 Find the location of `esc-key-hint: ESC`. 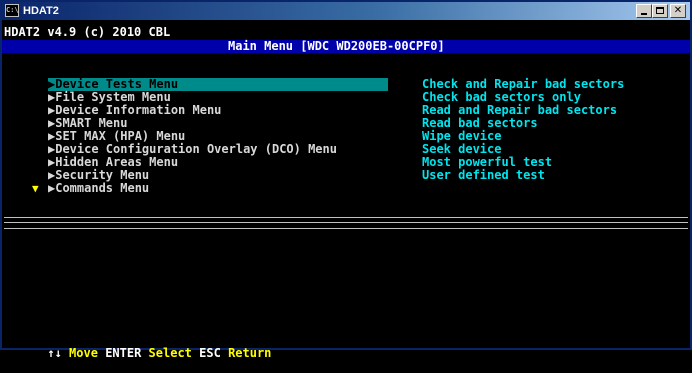

esc-key-hint: ESC is located at coordinates (210, 353).